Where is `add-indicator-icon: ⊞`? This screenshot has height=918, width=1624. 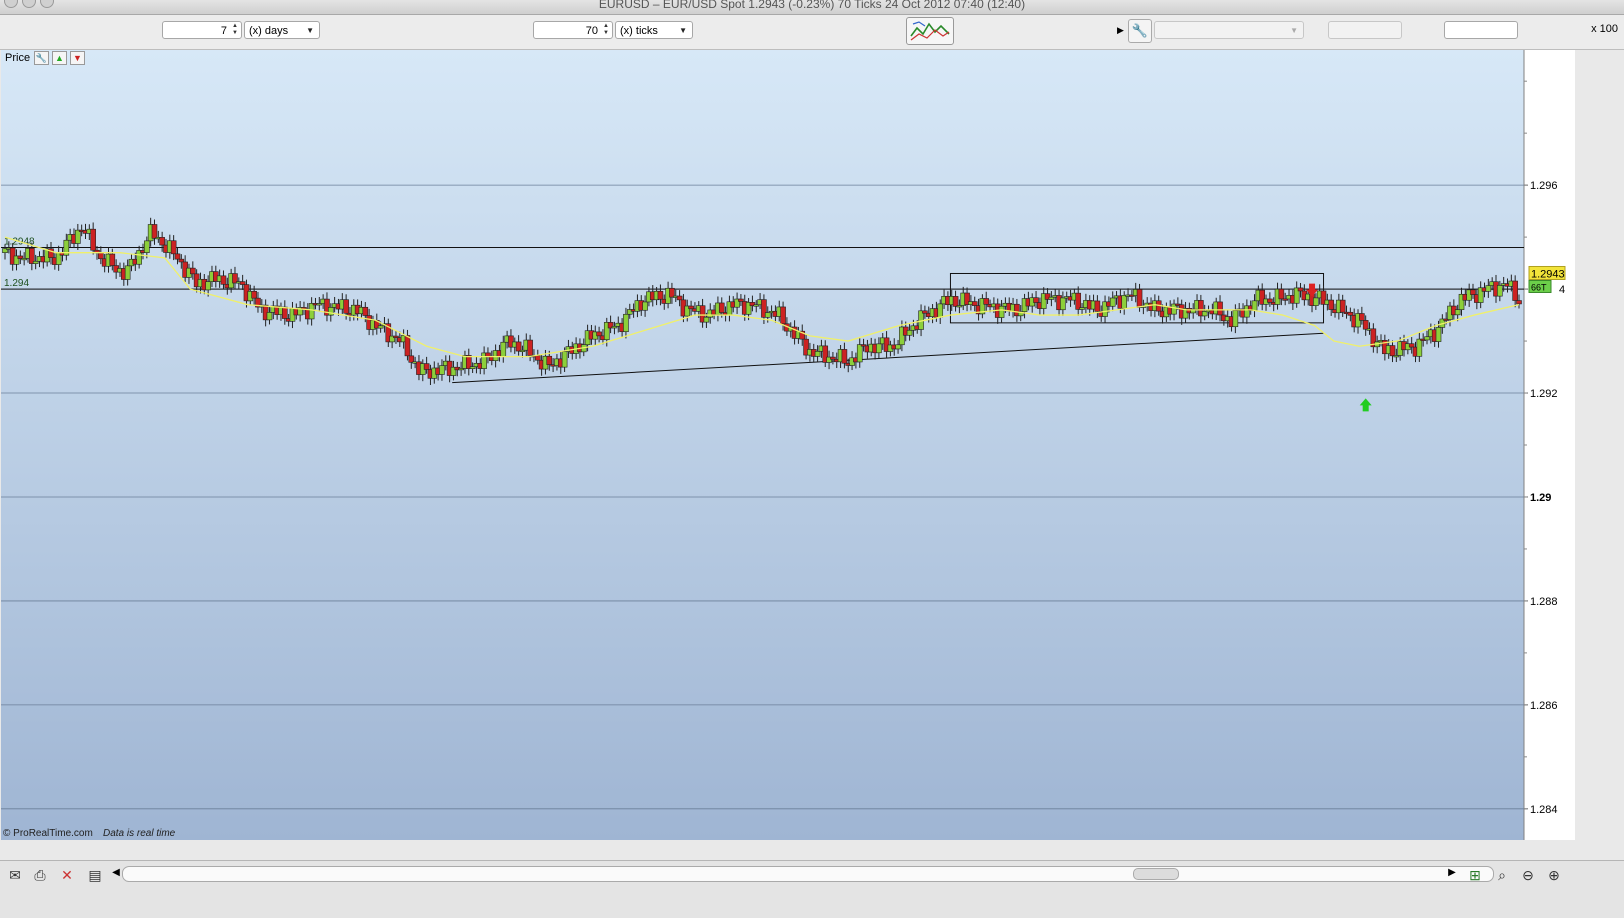 add-indicator-icon: ⊞ is located at coordinates (1475, 875).